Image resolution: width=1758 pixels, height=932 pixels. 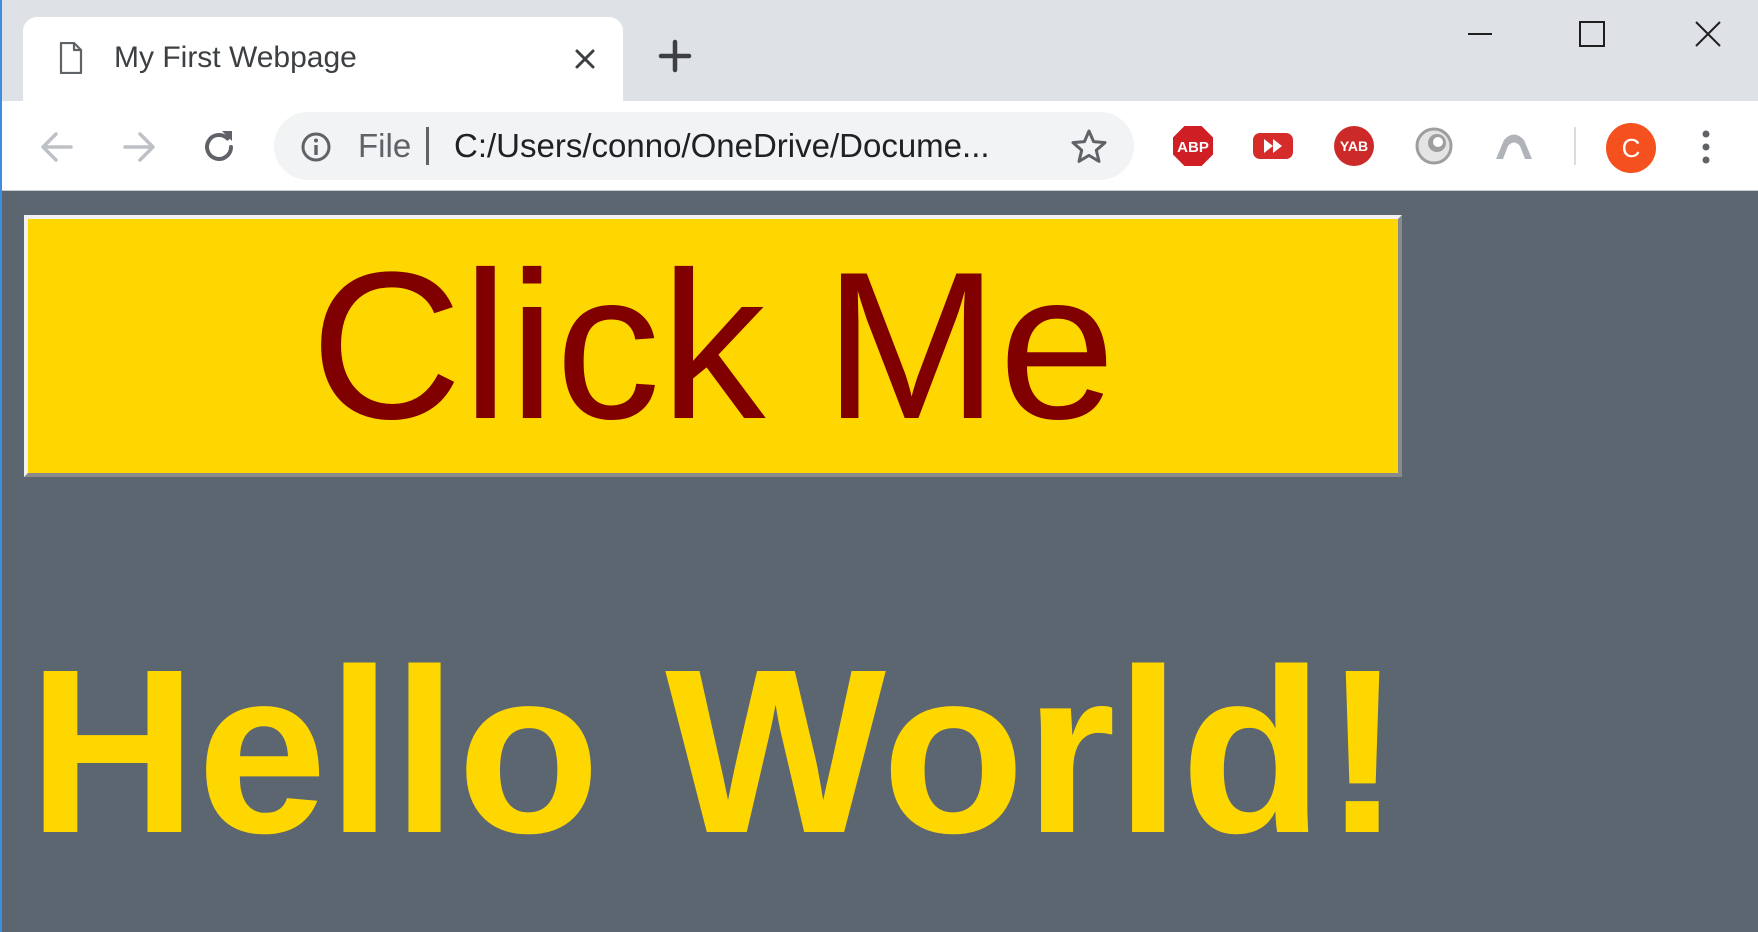 What do you see at coordinates (1089, 147) in the screenshot?
I see `star-icon` at bounding box center [1089, 147].